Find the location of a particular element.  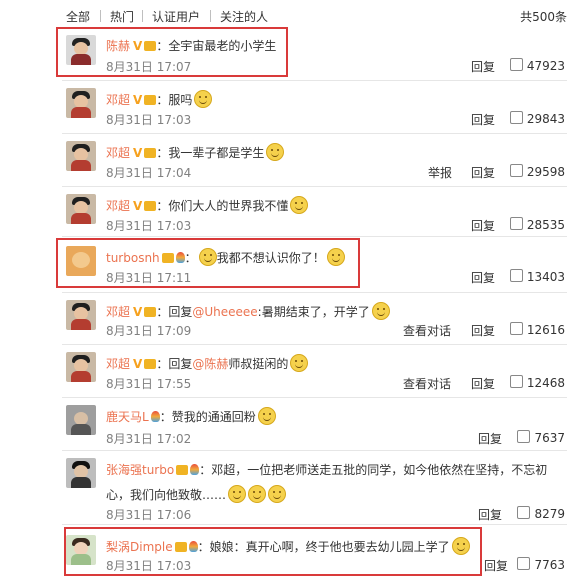

like-button: 13403 is located at coordinates (537, 276).